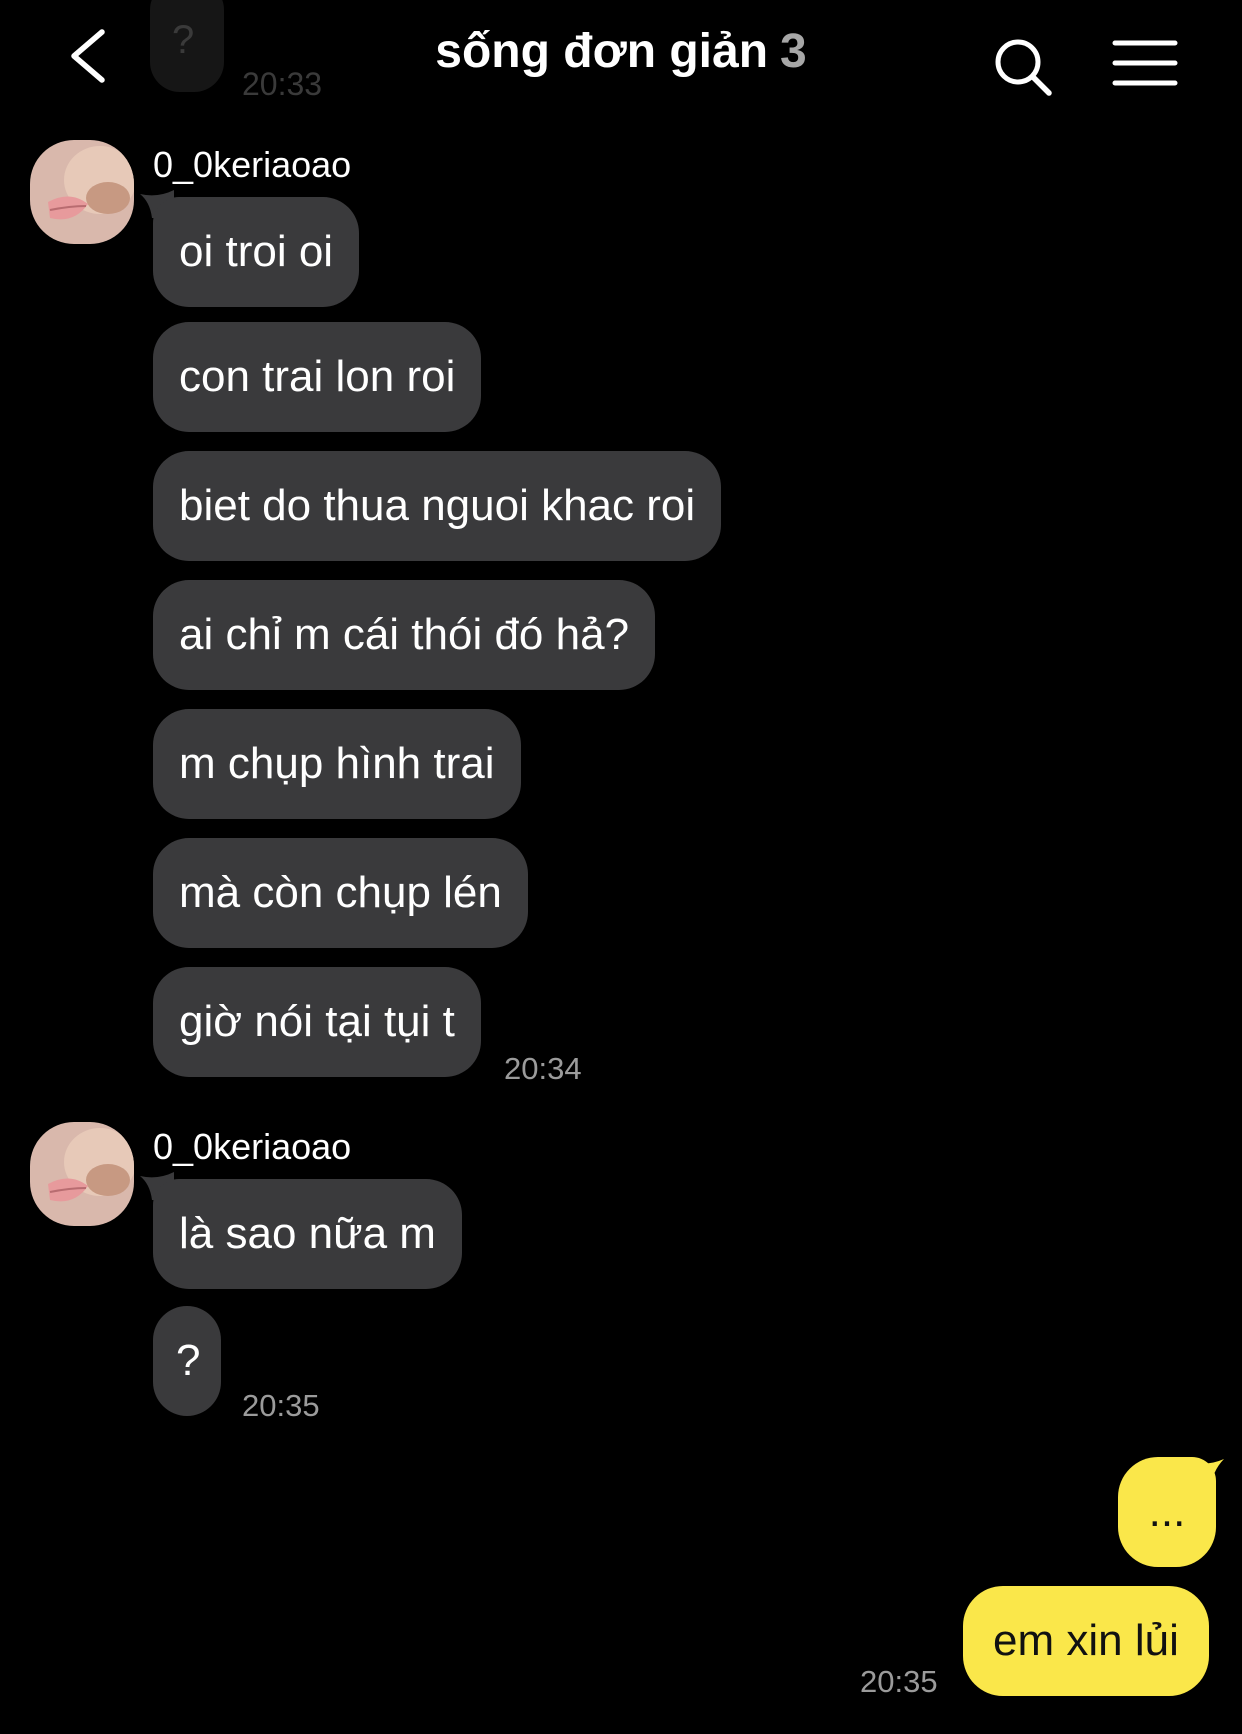 Image resolution: width=1242 pixels, height=1734 pixels. I want to click on chat-title: sống đơn giản 3, so click(621, 51).